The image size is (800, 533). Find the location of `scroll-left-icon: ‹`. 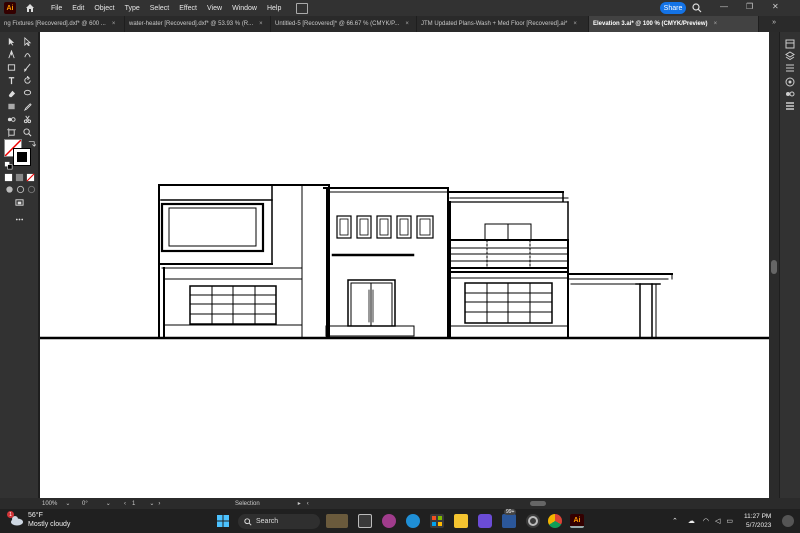

scroll-left-icon: ‹ is located at coordinates (308, 504).